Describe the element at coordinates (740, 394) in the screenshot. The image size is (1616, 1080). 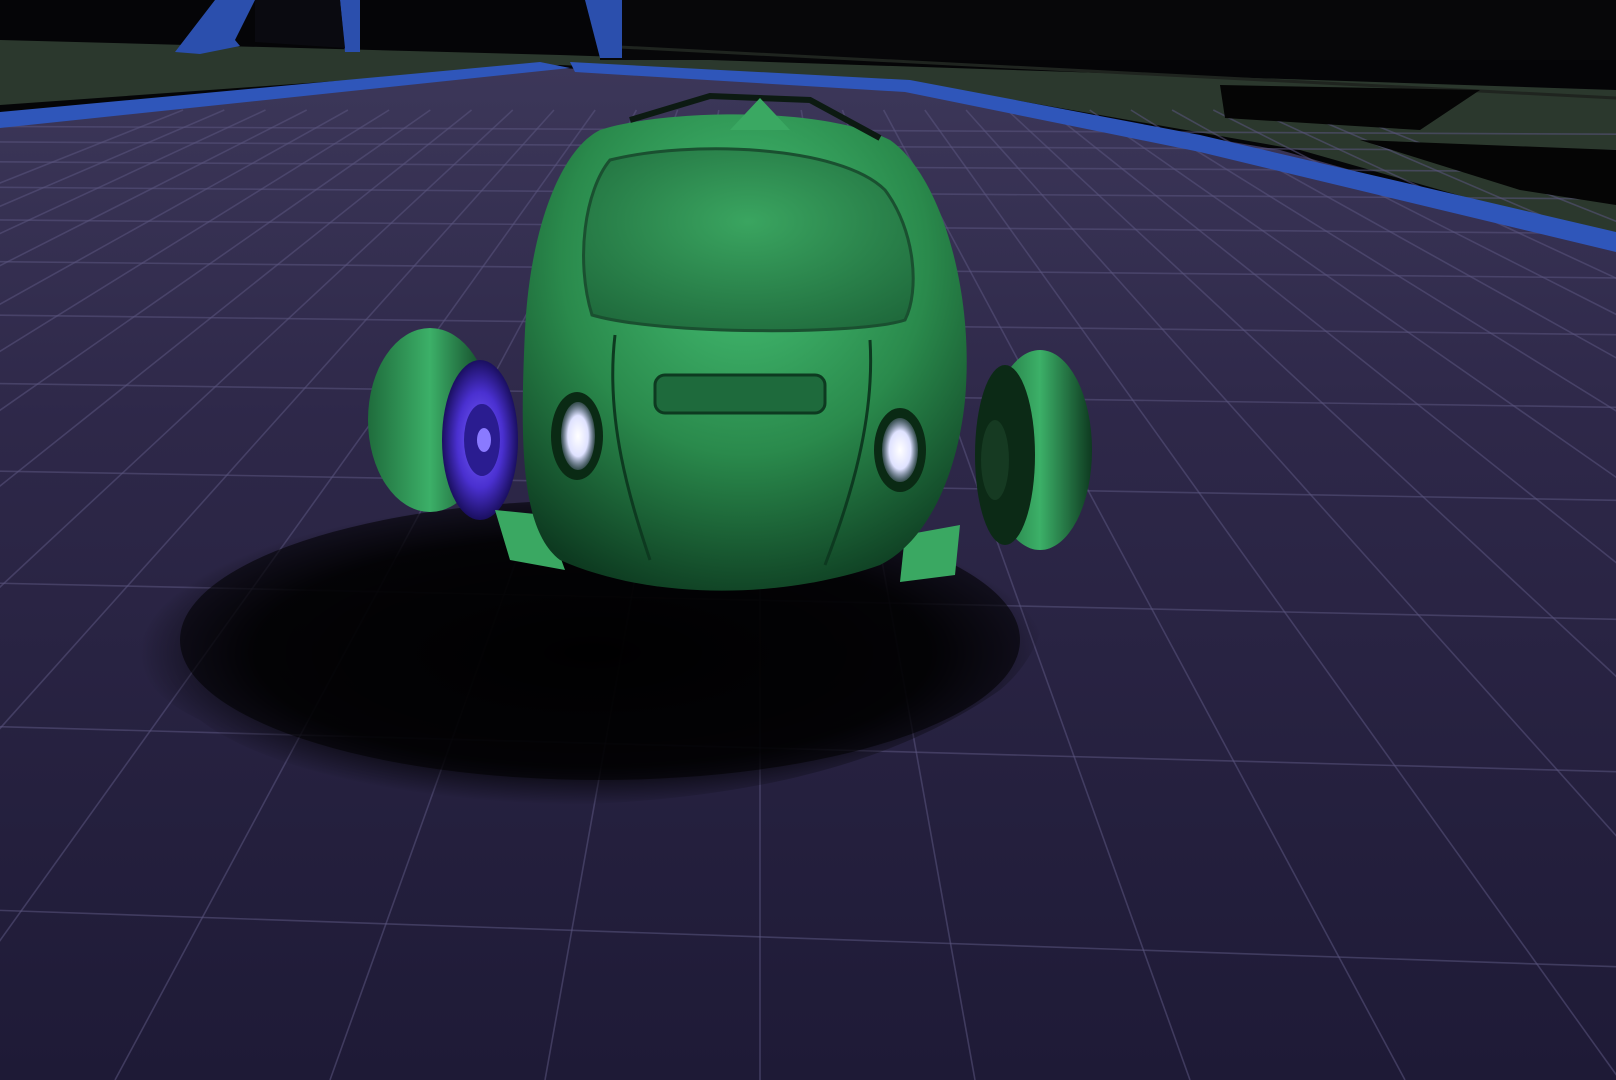
I see `car-grille` at that location.